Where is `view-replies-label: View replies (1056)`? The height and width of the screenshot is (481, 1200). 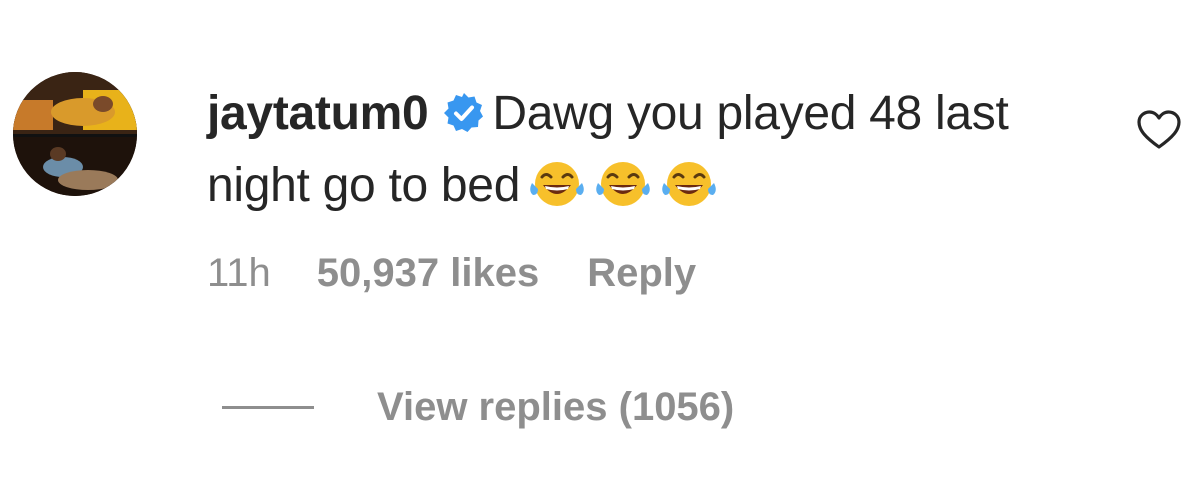
view-replies-label: View replies (1056) is located at coordinates (556, 406).